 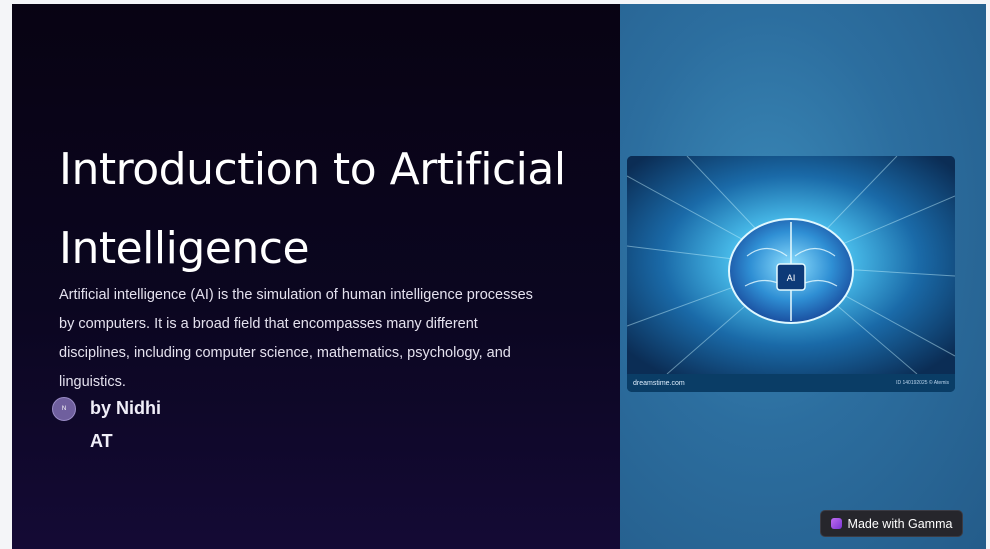 What do you see at coordinates (312, 209) in the screenshot?
I see `slide-title: Introduction to Artificial Intelligence` at bounding box center [312, 209].